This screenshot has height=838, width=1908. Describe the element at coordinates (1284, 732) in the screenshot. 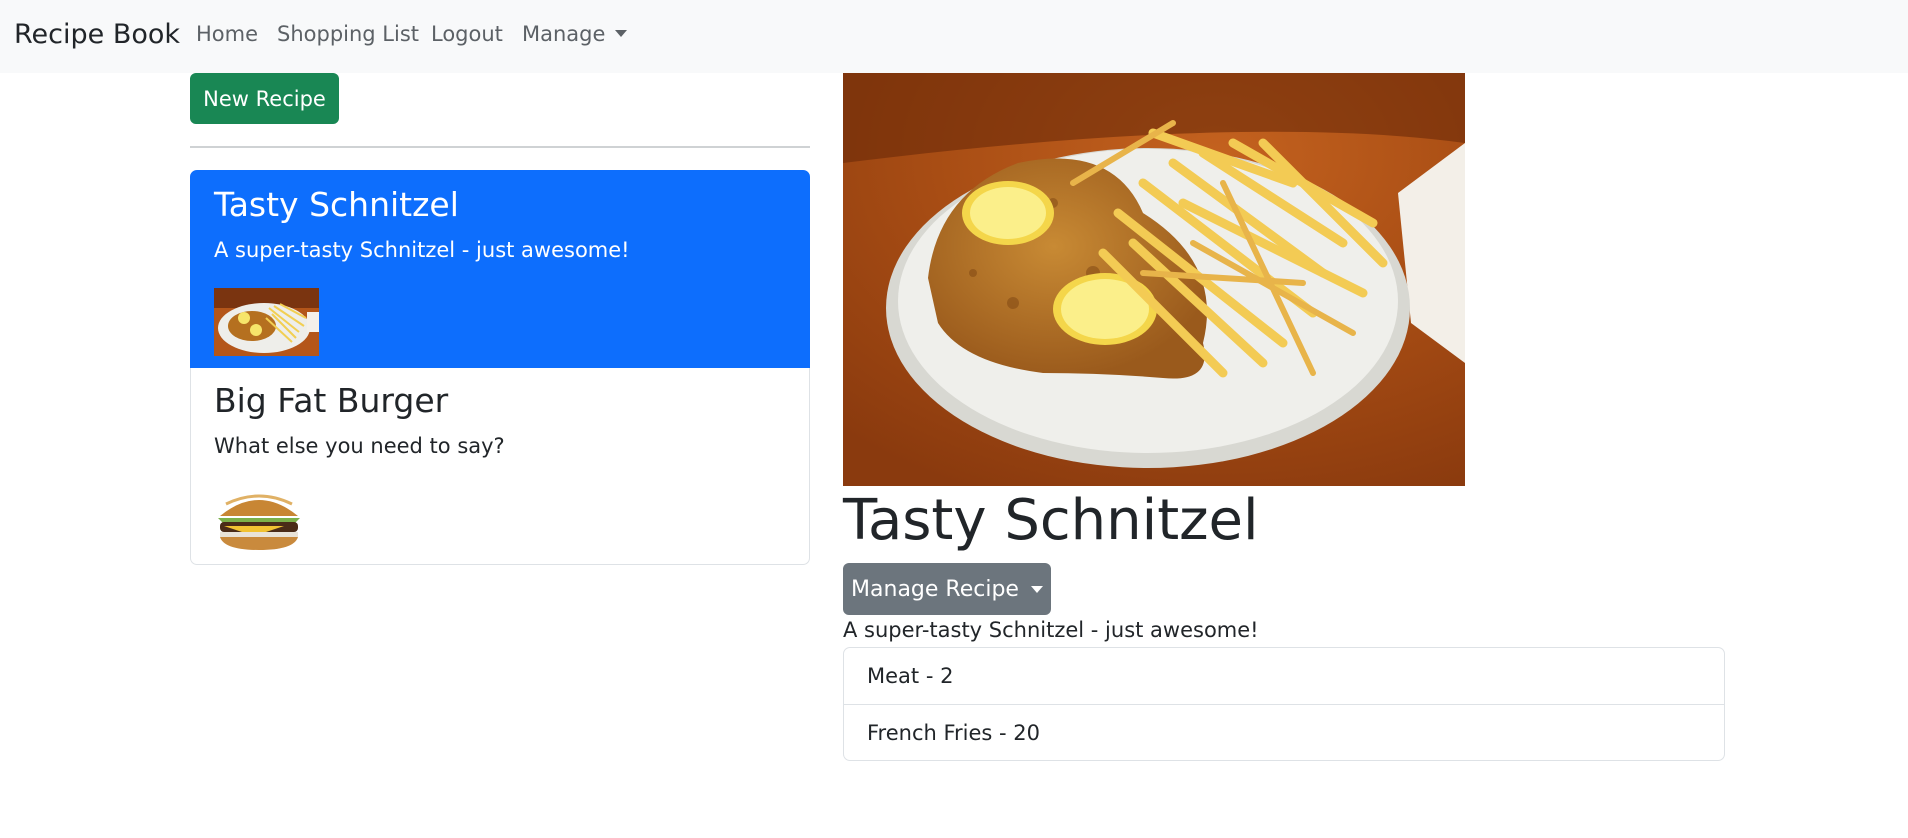

I see `ingredient-item: French Fries - 20` at that location.